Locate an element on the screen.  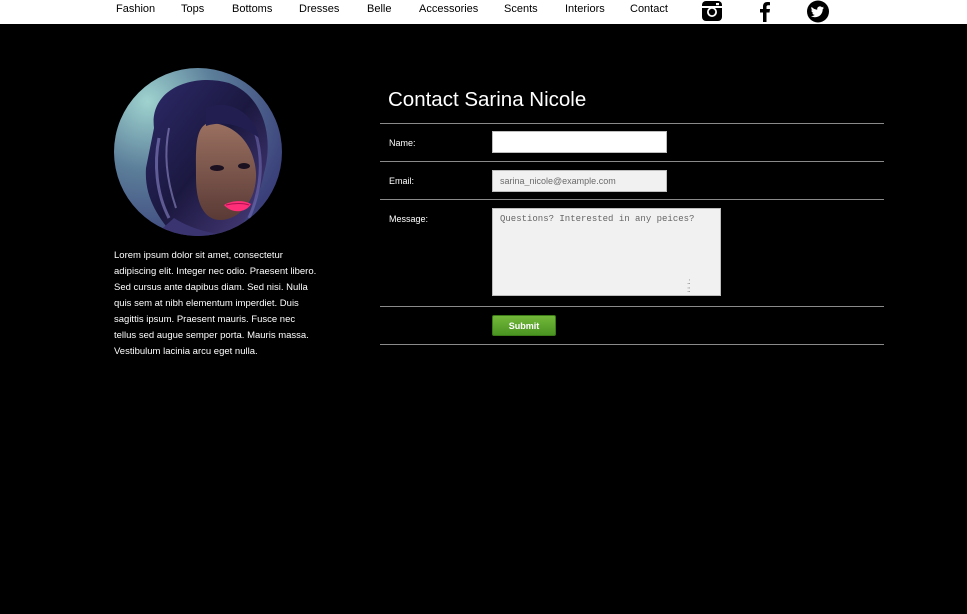
submit-button: Submit is located at coordinates (524, 325).